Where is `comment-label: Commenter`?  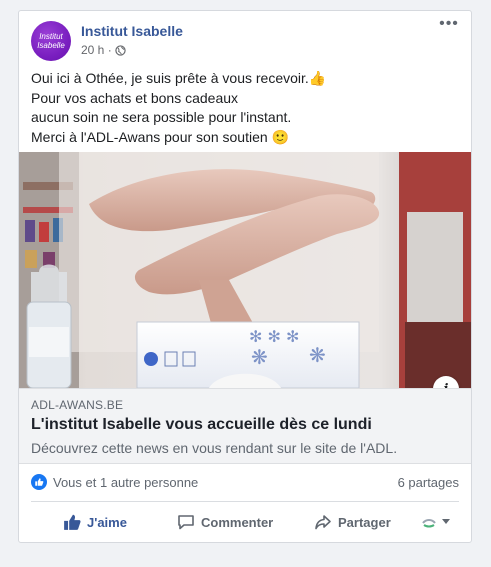 comment-label: Commenter is located at coordinates (237, 522).